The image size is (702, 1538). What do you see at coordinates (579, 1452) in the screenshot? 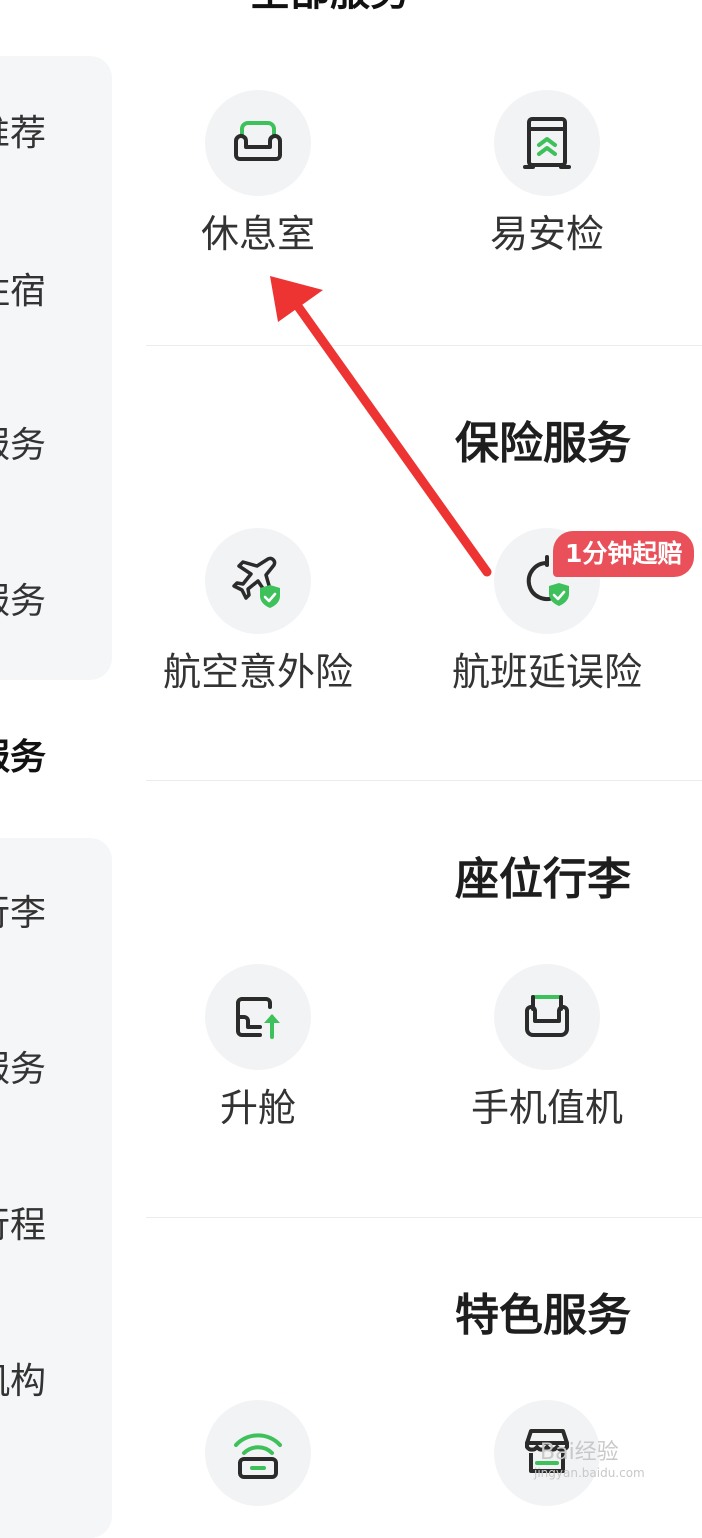
I see `watermark-text: Bai经验` at bounding box center [579, 1452].